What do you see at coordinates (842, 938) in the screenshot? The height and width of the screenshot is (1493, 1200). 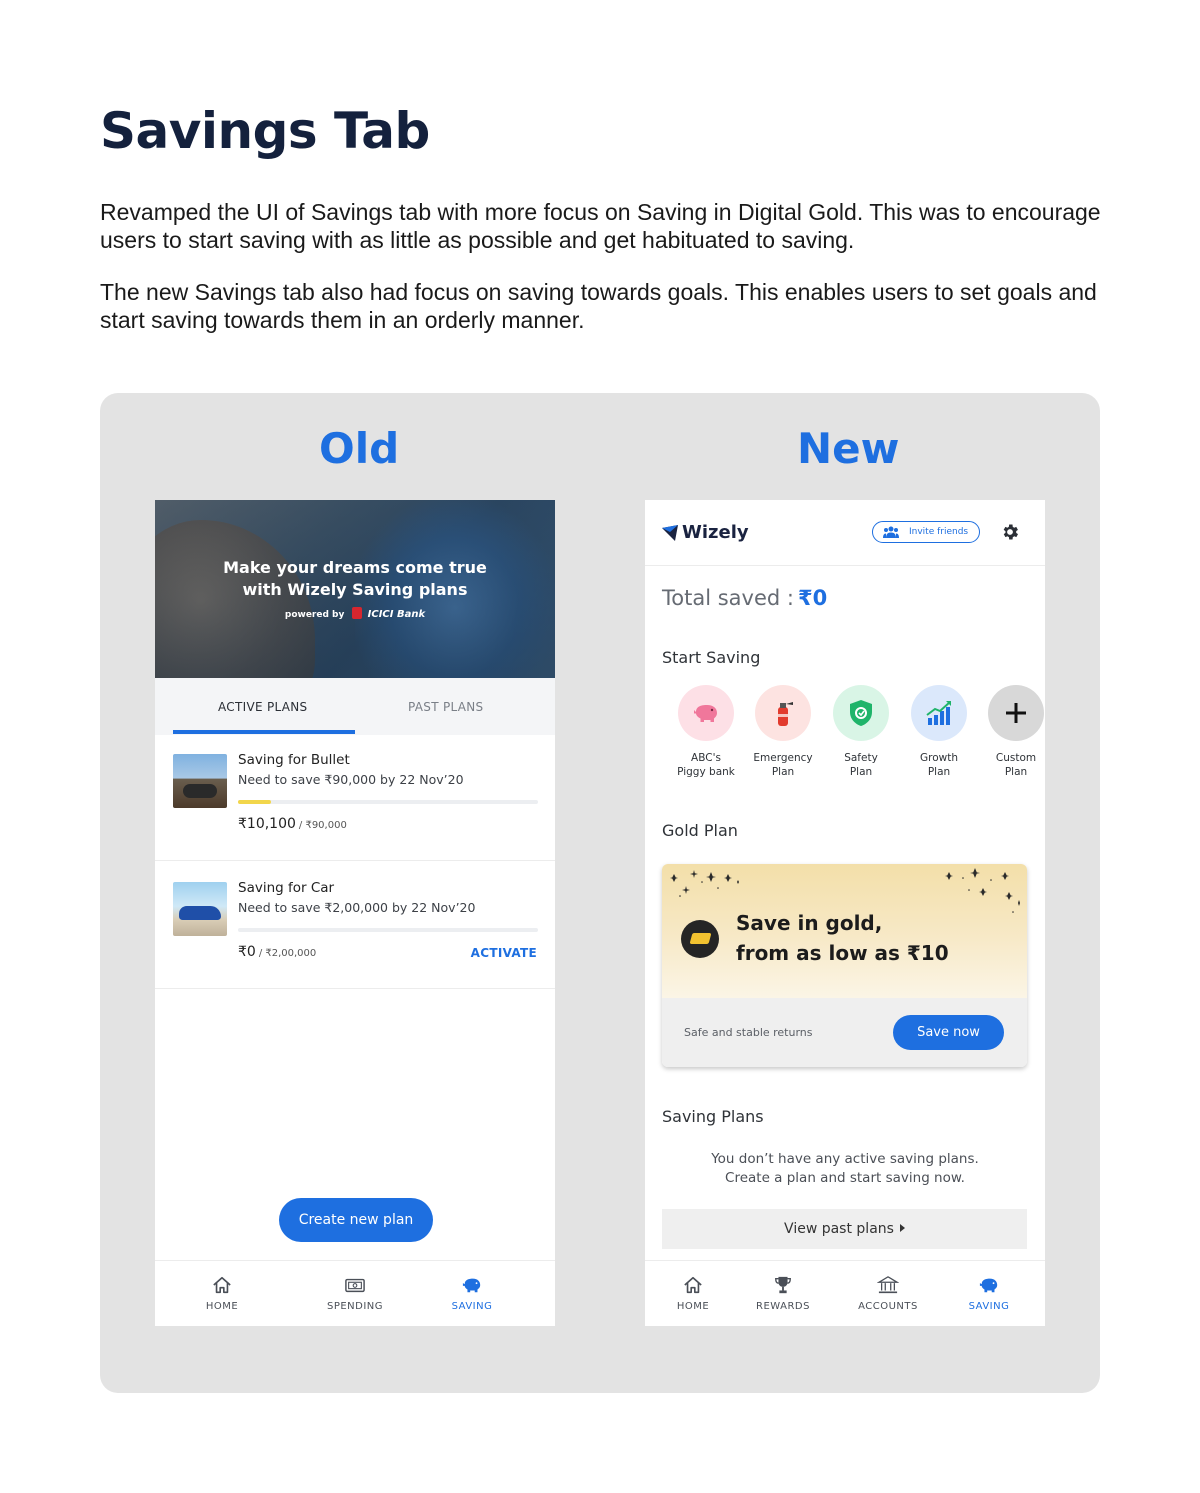 I see `gold-headline: Save in gold, from as low as ₹10` at bounding box center [842, 938].